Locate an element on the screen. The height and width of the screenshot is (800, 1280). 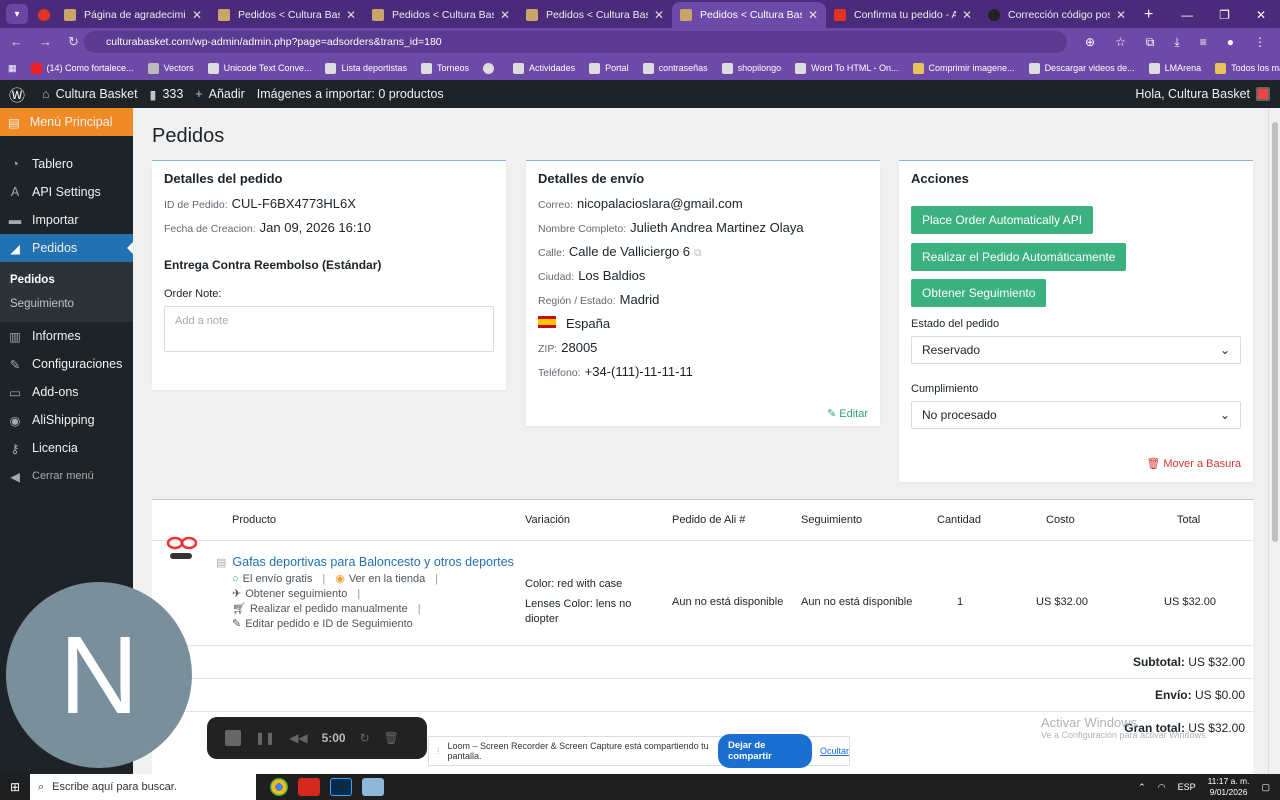
submenu-orders: Pedidos is located at coordinates (66, 280).